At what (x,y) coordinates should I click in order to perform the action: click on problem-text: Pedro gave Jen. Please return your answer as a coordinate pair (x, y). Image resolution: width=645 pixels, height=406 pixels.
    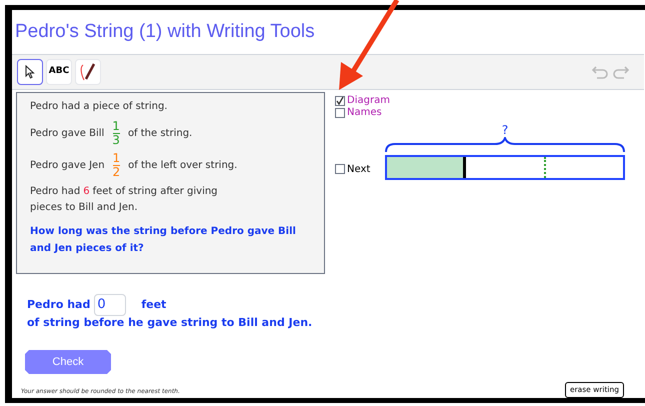
    Looking at the image, I should click on (67, 165).